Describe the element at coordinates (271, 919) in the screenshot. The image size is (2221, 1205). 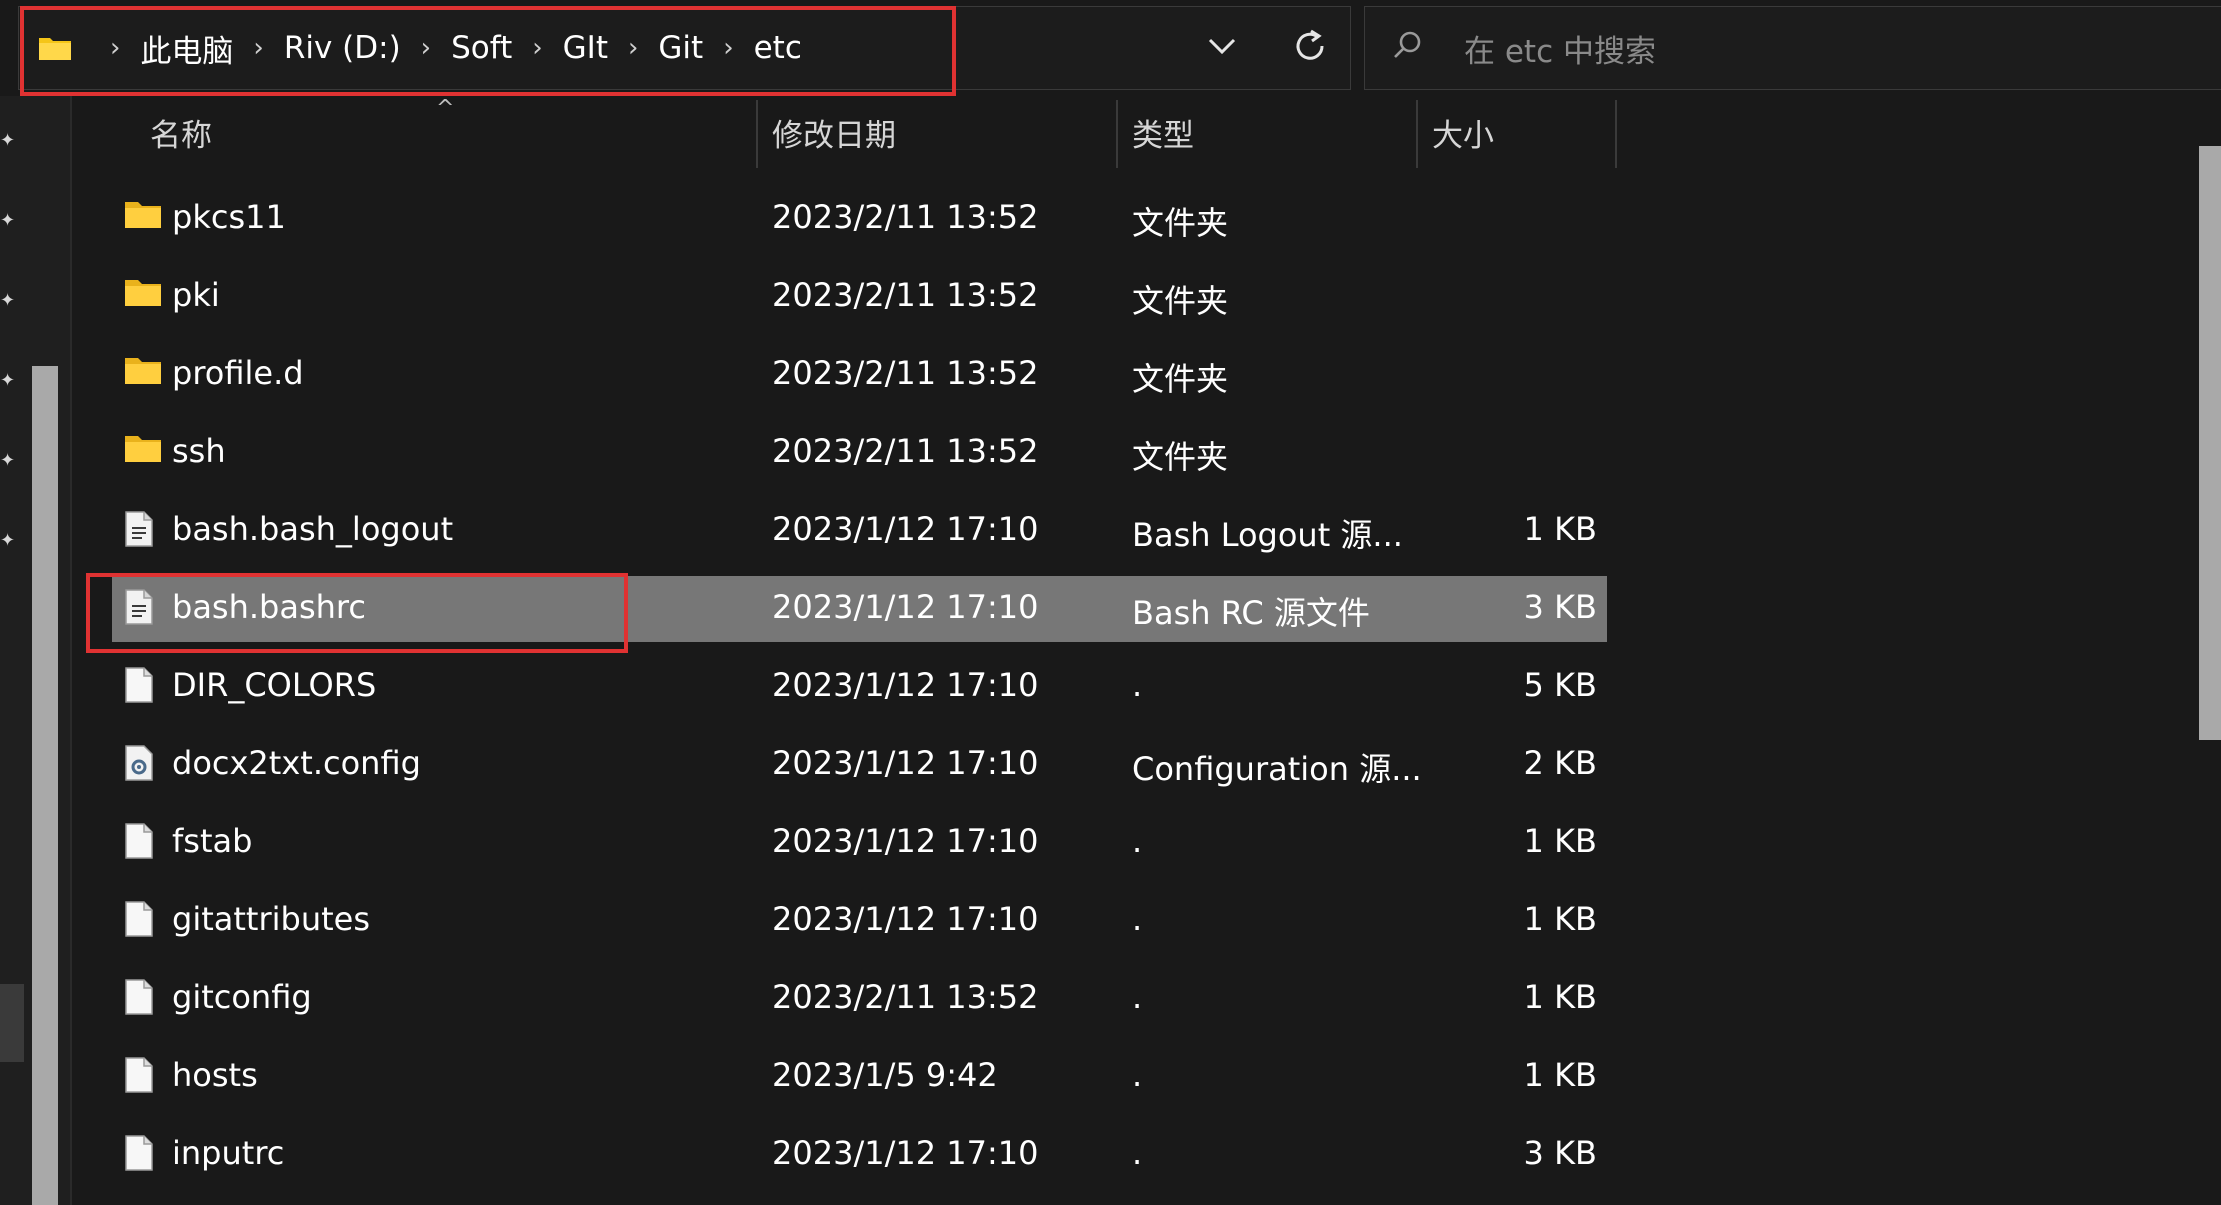
I see `file-name: gitattributes` at that location.